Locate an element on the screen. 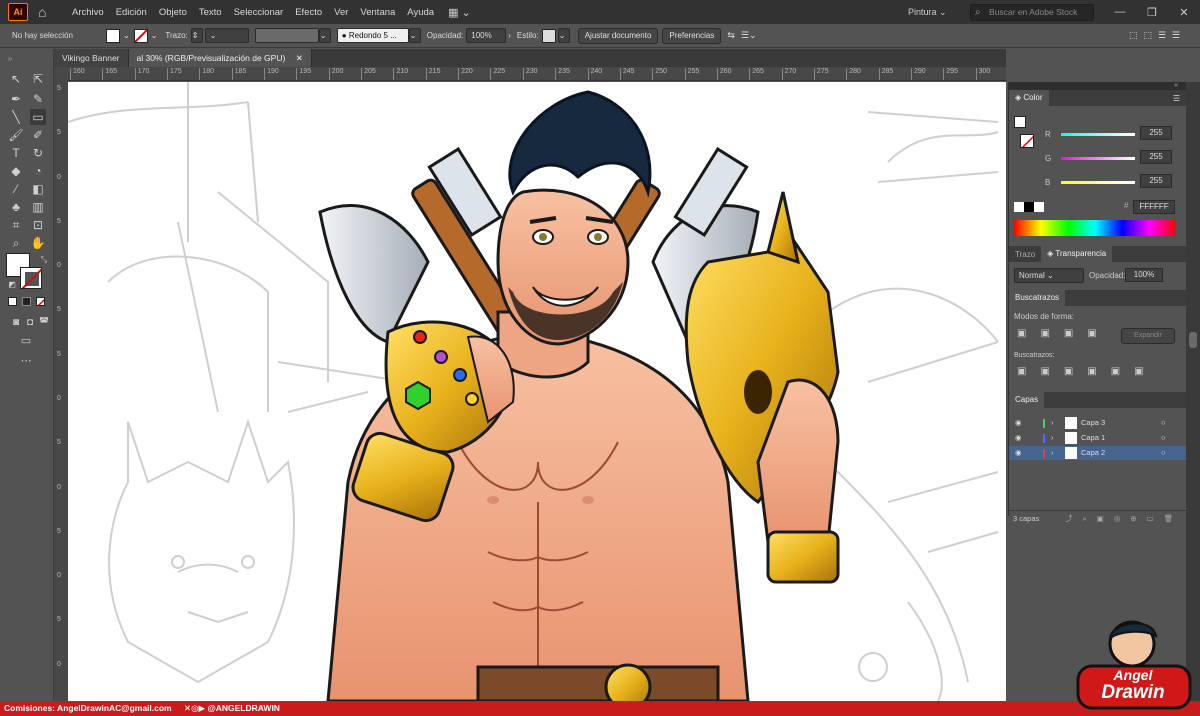 Image resolution: width=1200 pixels, height=716 pixels. expand-button: Expandir is located at coordinates (1148, 336).